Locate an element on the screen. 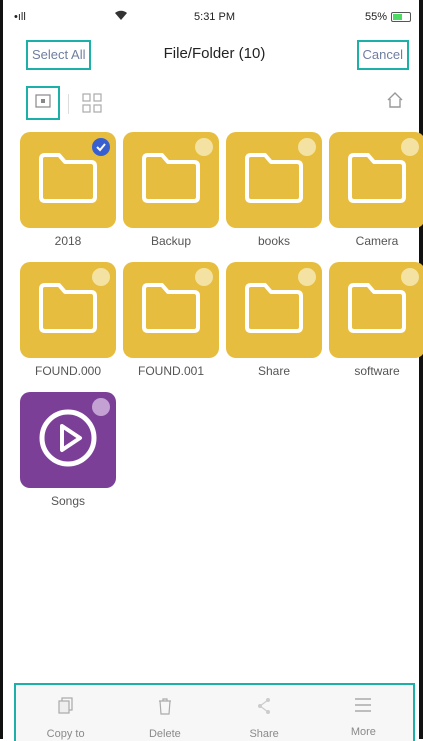 Image resolution: width=423 pixels, height=741 pixels. share-label: Share is located at coordinates (264, 734).